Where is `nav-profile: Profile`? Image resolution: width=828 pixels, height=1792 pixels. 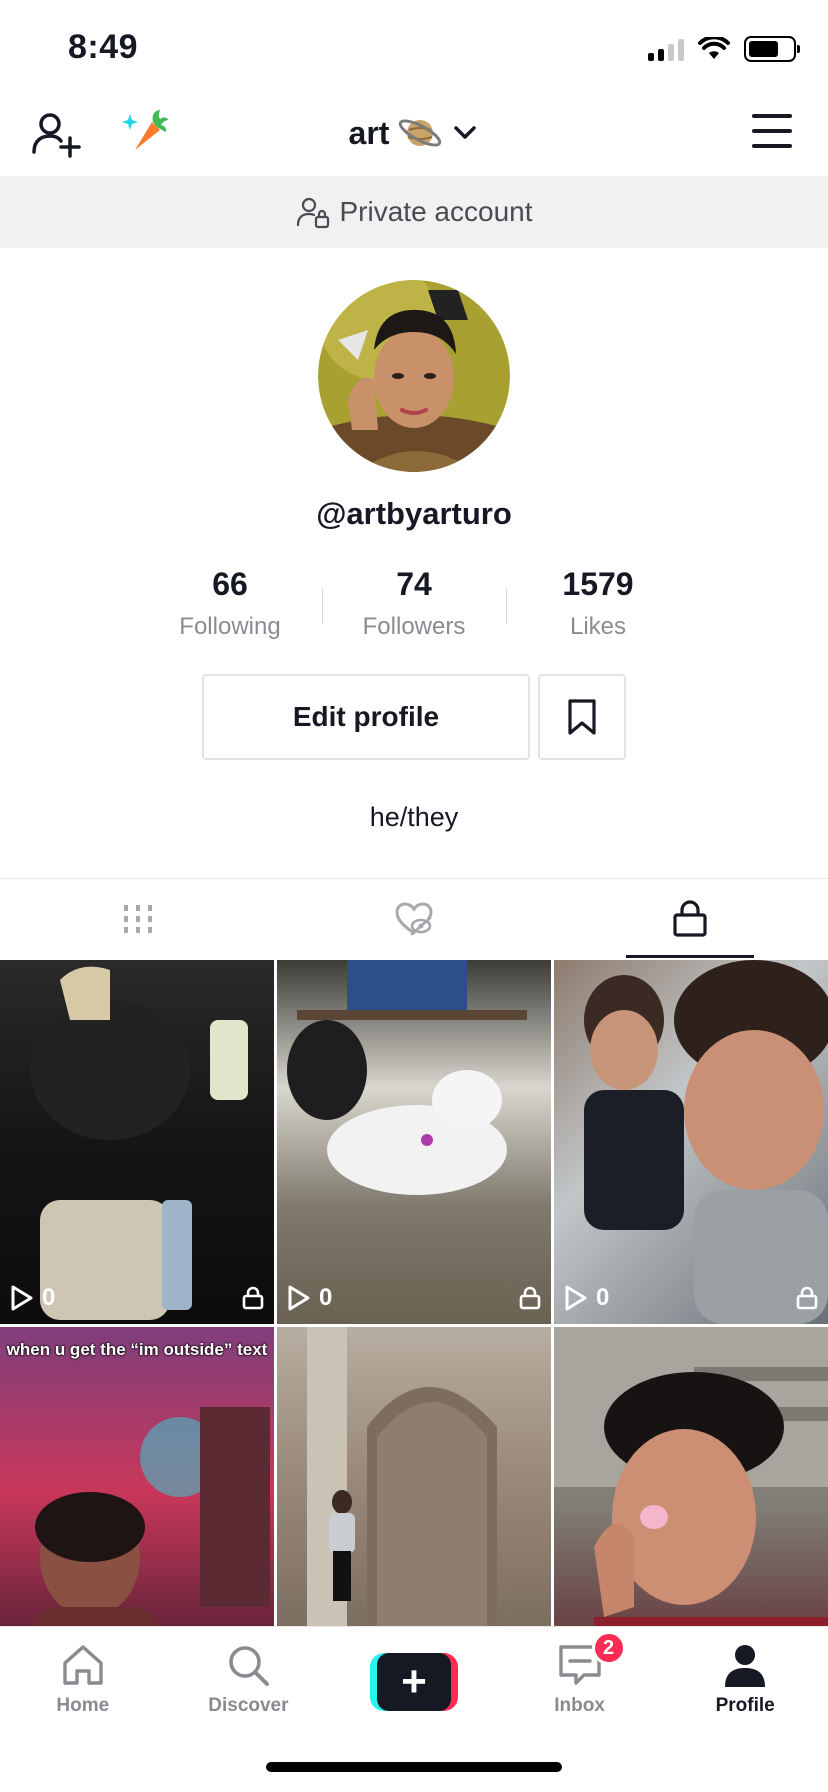
nav-profile: Profile is located at coordinates (745, 1682).